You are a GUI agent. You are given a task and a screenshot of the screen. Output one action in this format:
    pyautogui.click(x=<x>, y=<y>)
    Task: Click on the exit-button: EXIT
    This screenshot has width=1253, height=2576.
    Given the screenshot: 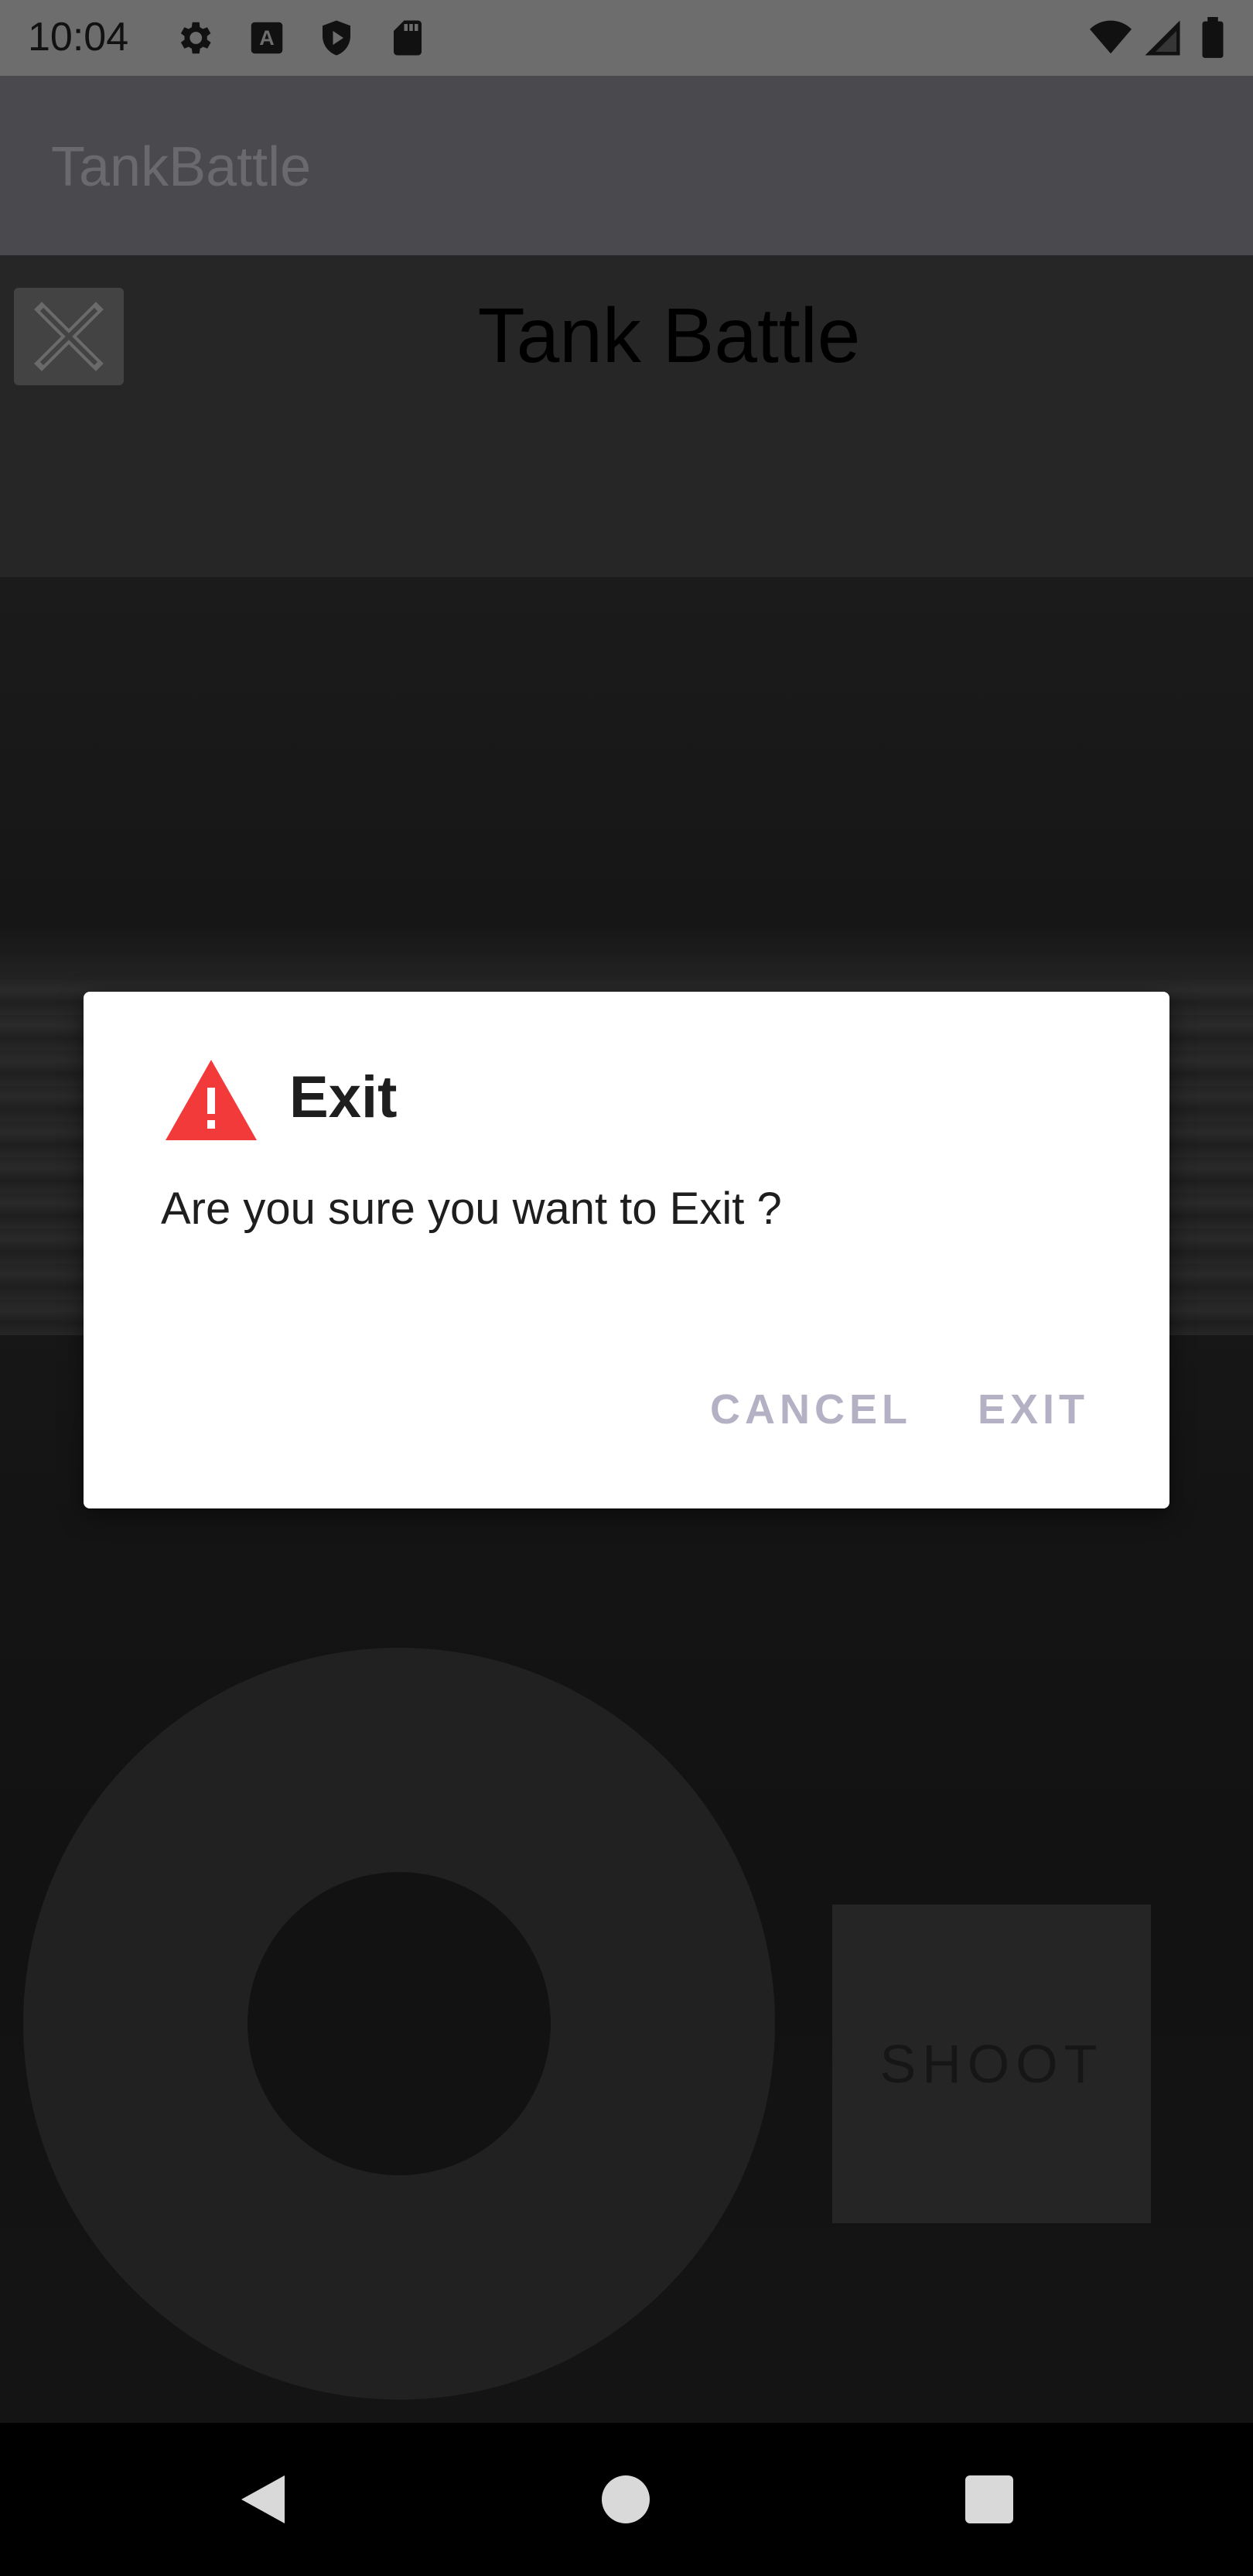 What is the action you would take?
    pyautogui.click(x=1033, y=1409)
    